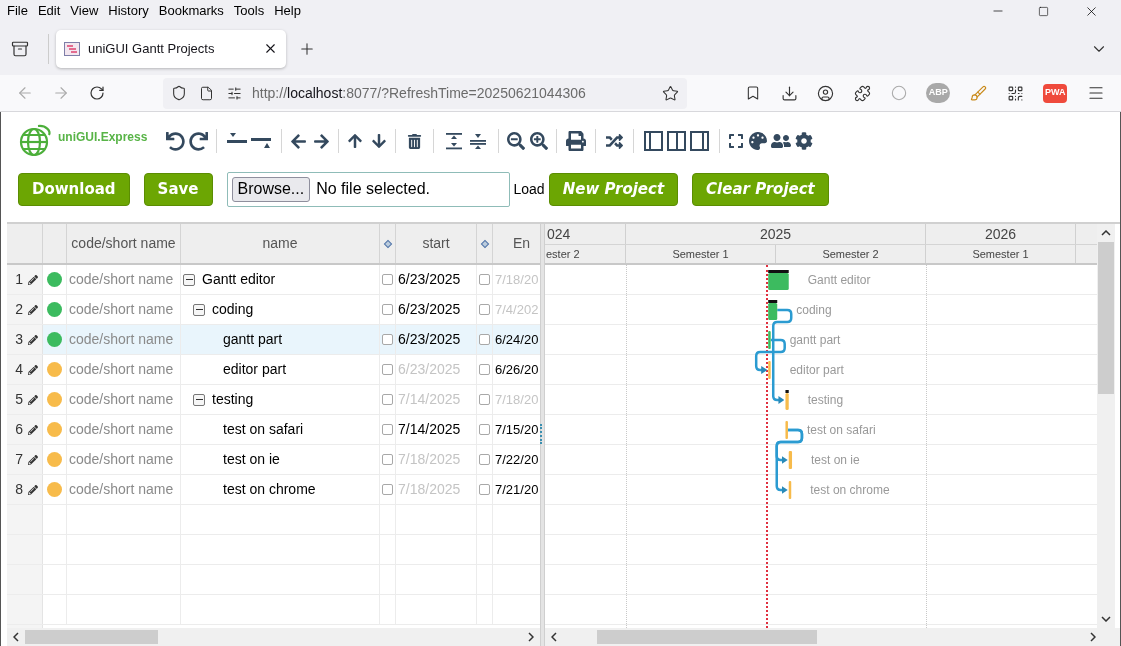  What do you see at coordinates (97, 93) in the screenshot?
I see `reload-icon` at bounding box center [97, 93].